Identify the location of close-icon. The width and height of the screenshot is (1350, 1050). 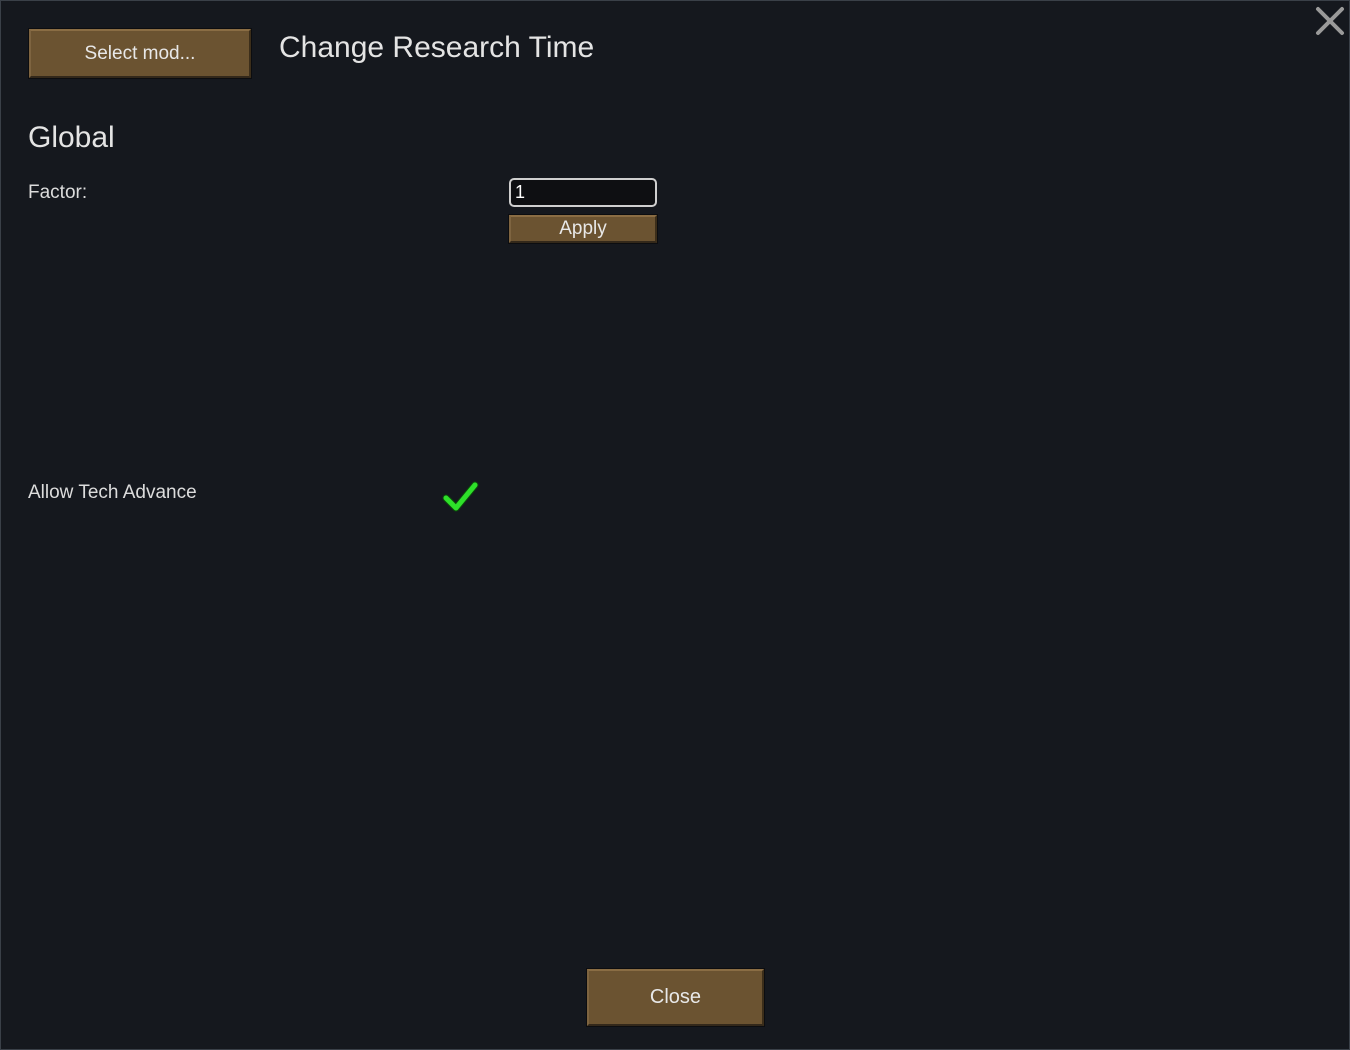
(1330, 21).